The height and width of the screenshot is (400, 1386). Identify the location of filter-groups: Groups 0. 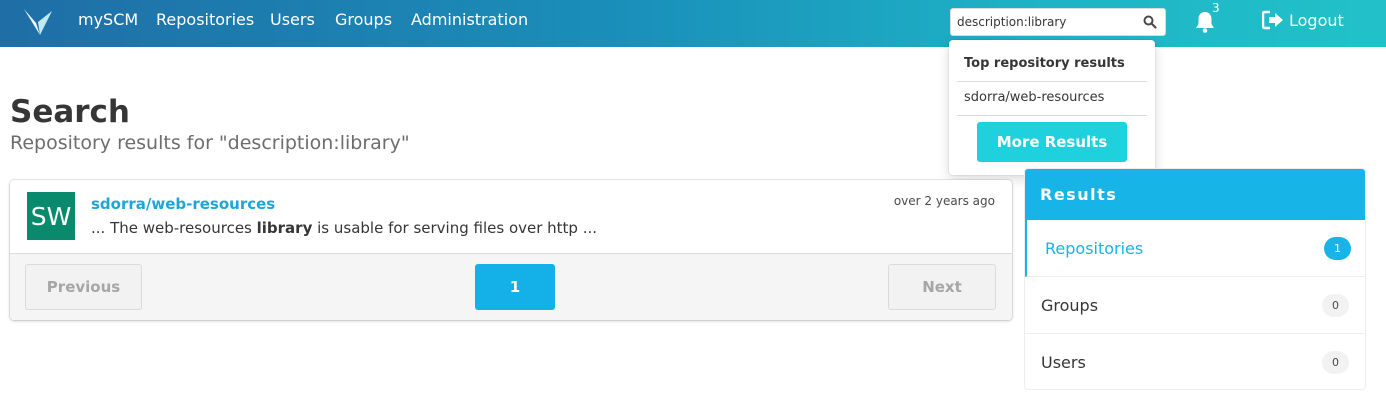
(1195, 305).